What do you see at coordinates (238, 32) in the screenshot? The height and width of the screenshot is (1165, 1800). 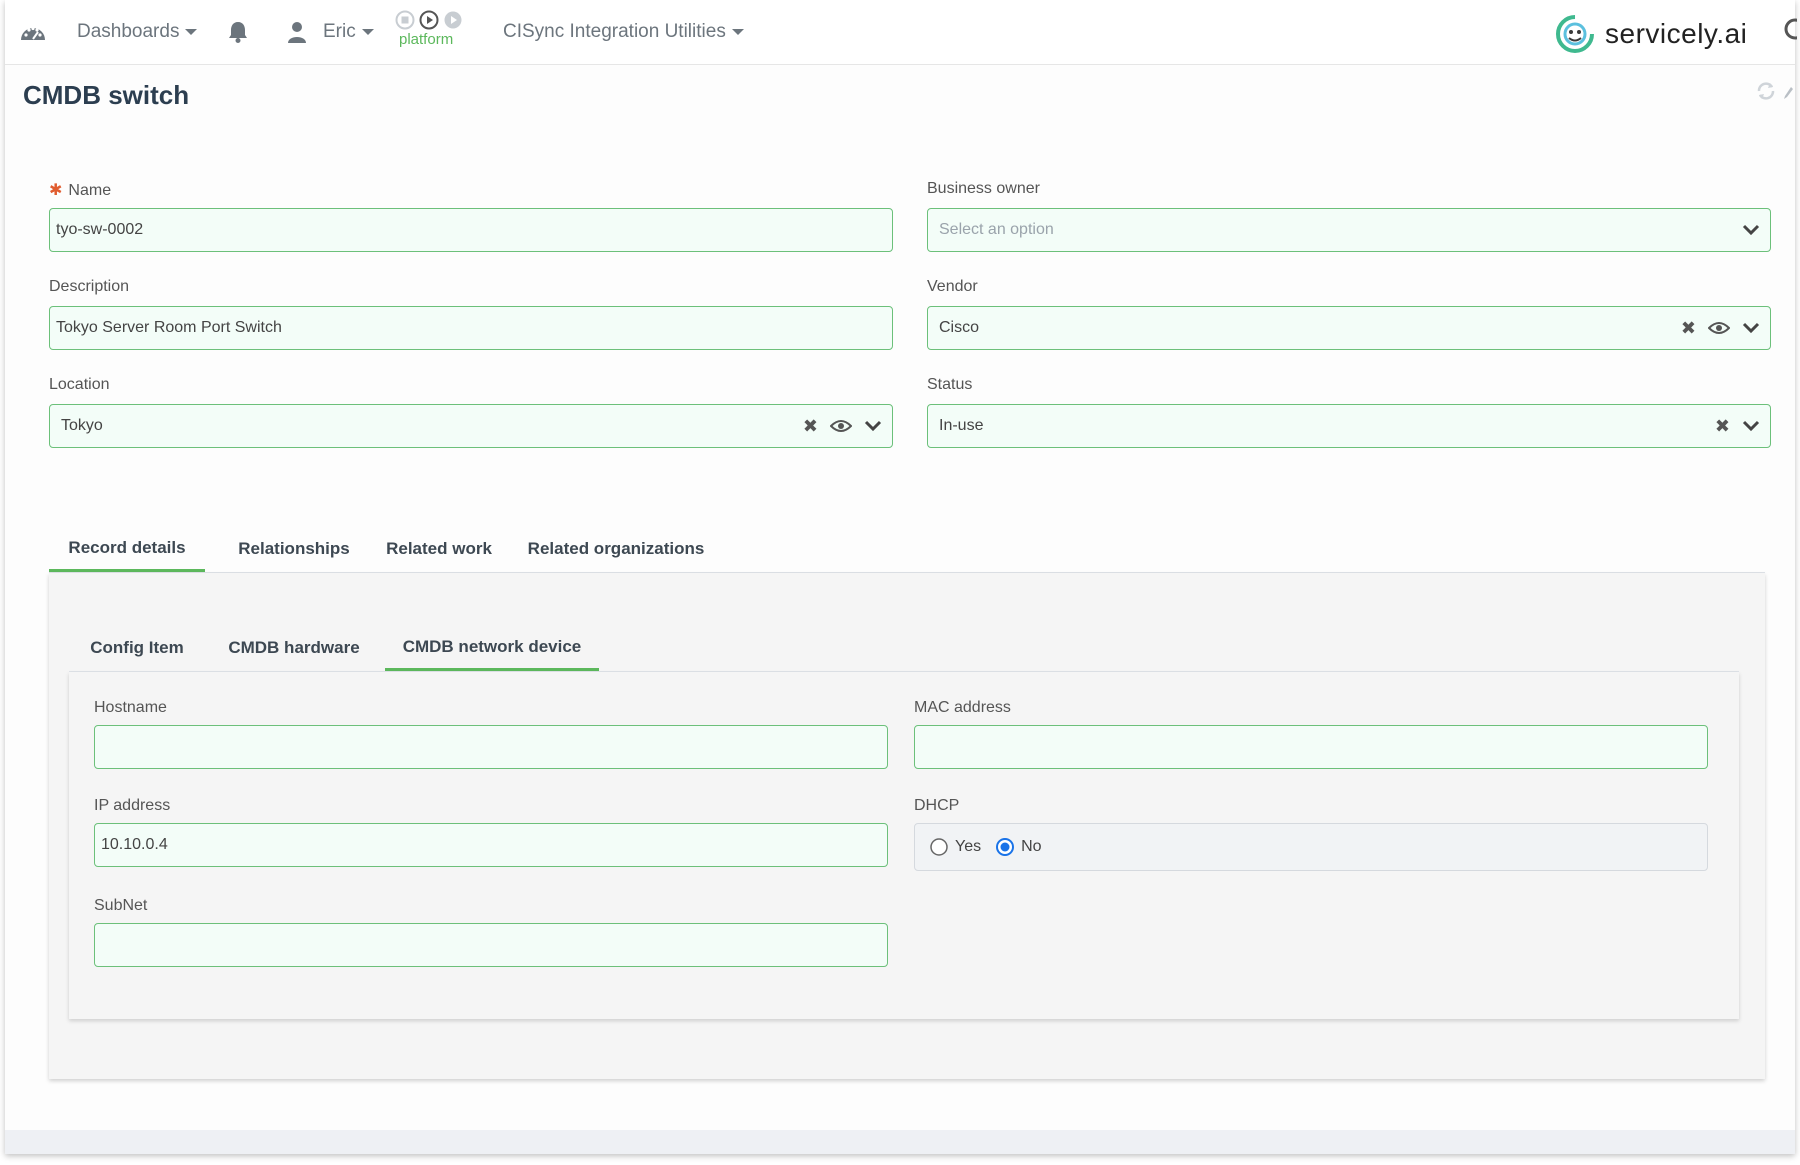 I see `bell-icon` at bounding box center [238, 32].